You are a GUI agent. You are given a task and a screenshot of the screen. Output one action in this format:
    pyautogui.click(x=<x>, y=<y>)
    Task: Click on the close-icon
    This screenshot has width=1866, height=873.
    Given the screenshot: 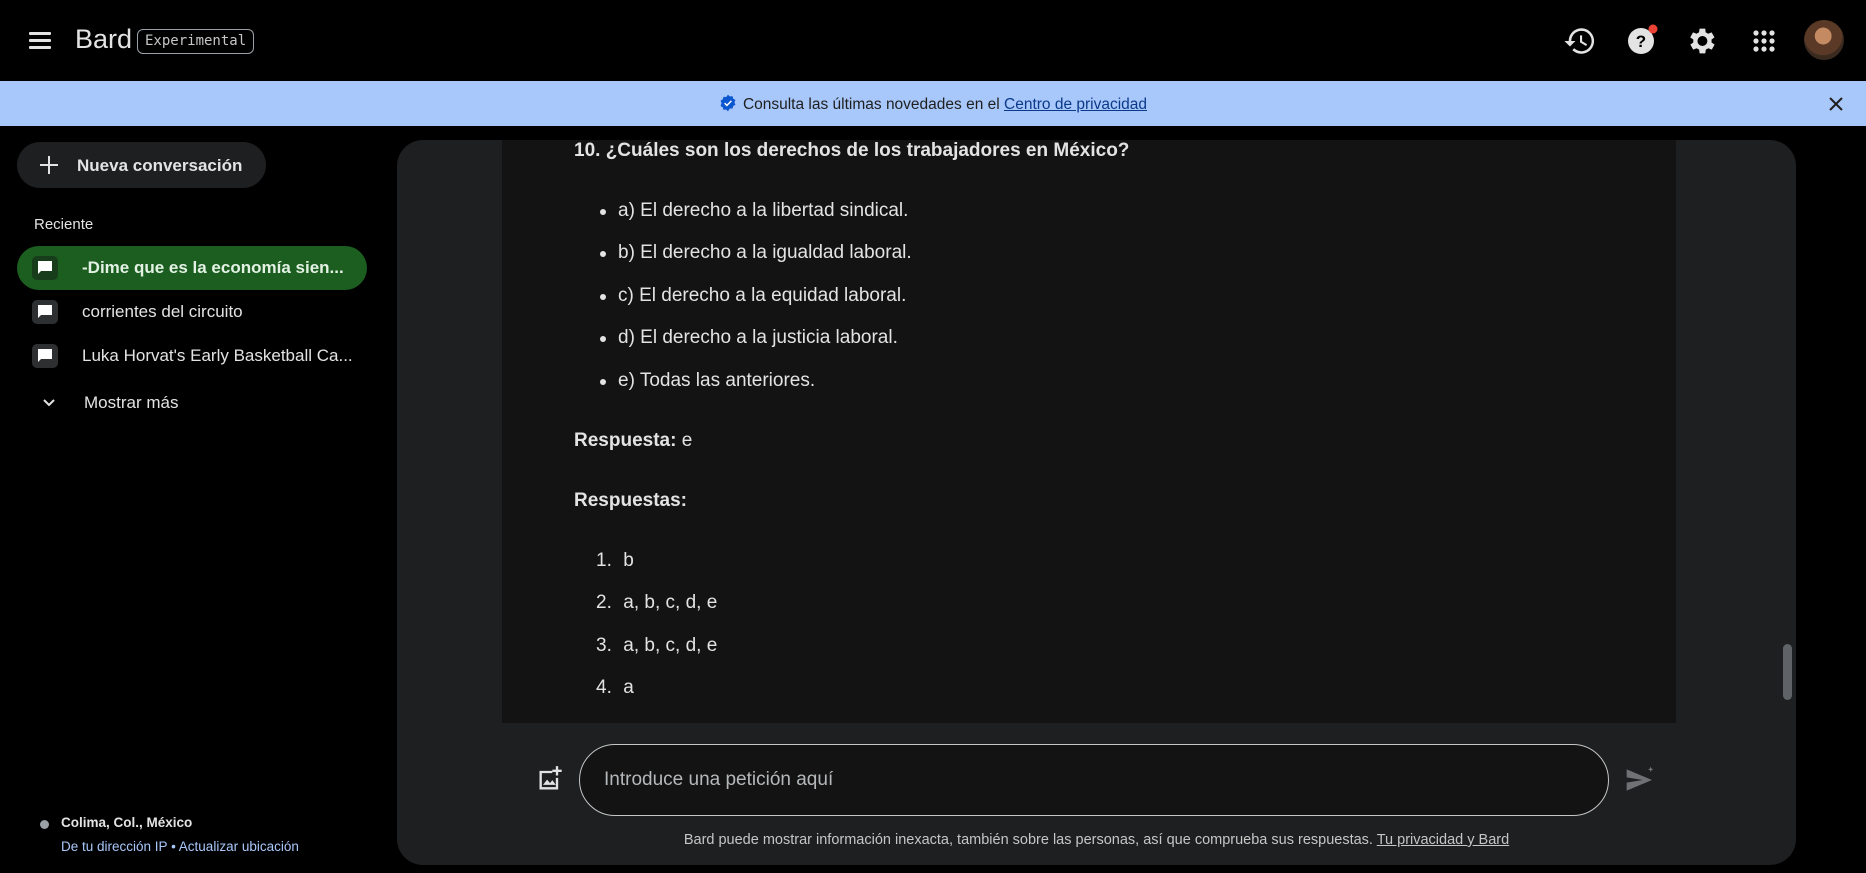 What is the action you would take?
    pyautogui.click(x=1836, y=104)
    